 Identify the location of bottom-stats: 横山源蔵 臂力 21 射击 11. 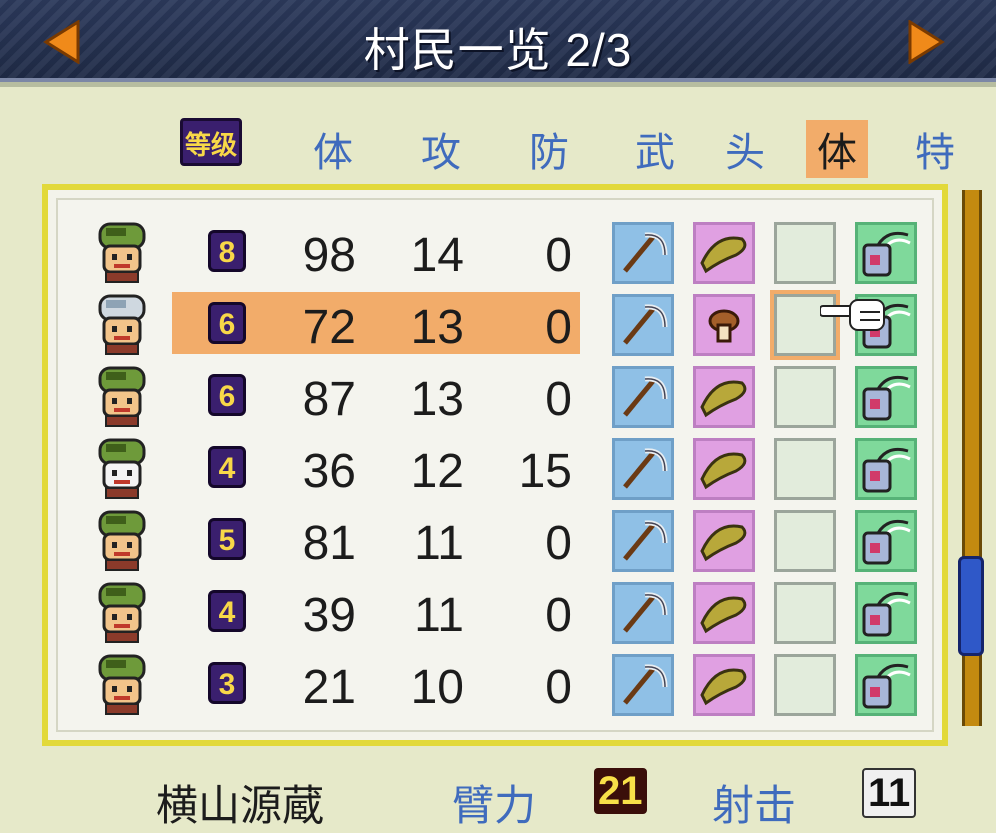
(498, 795).